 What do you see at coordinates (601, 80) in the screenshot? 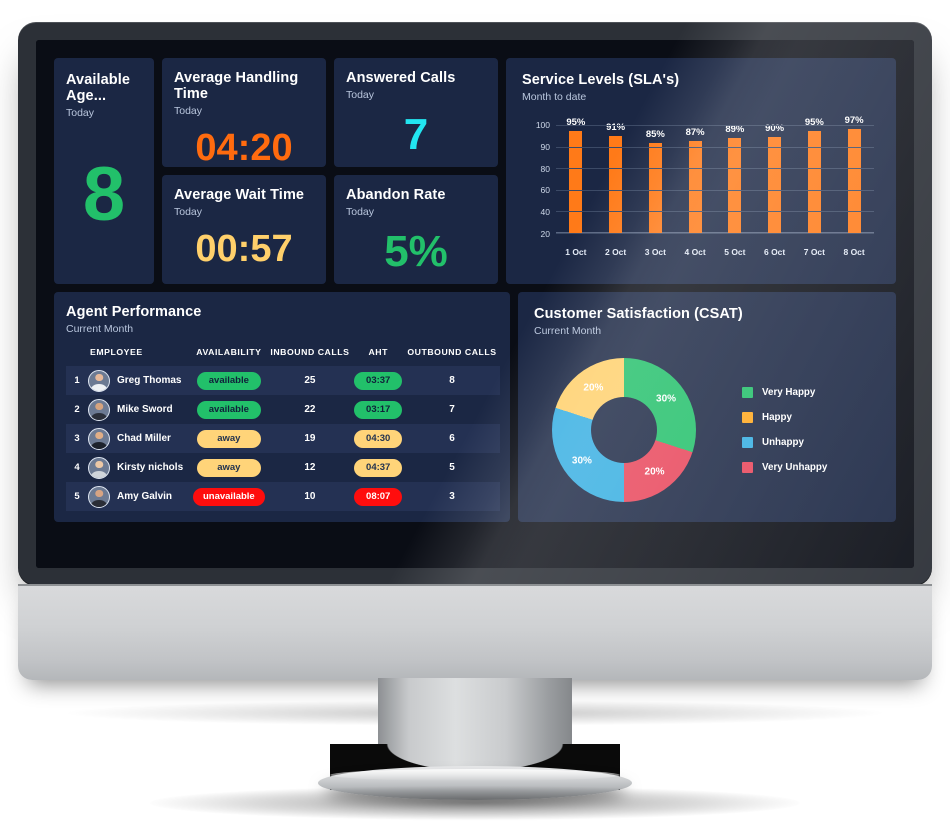
I see `panel-title: Service Levels (SLA's)` at bounding box center [601, 80].